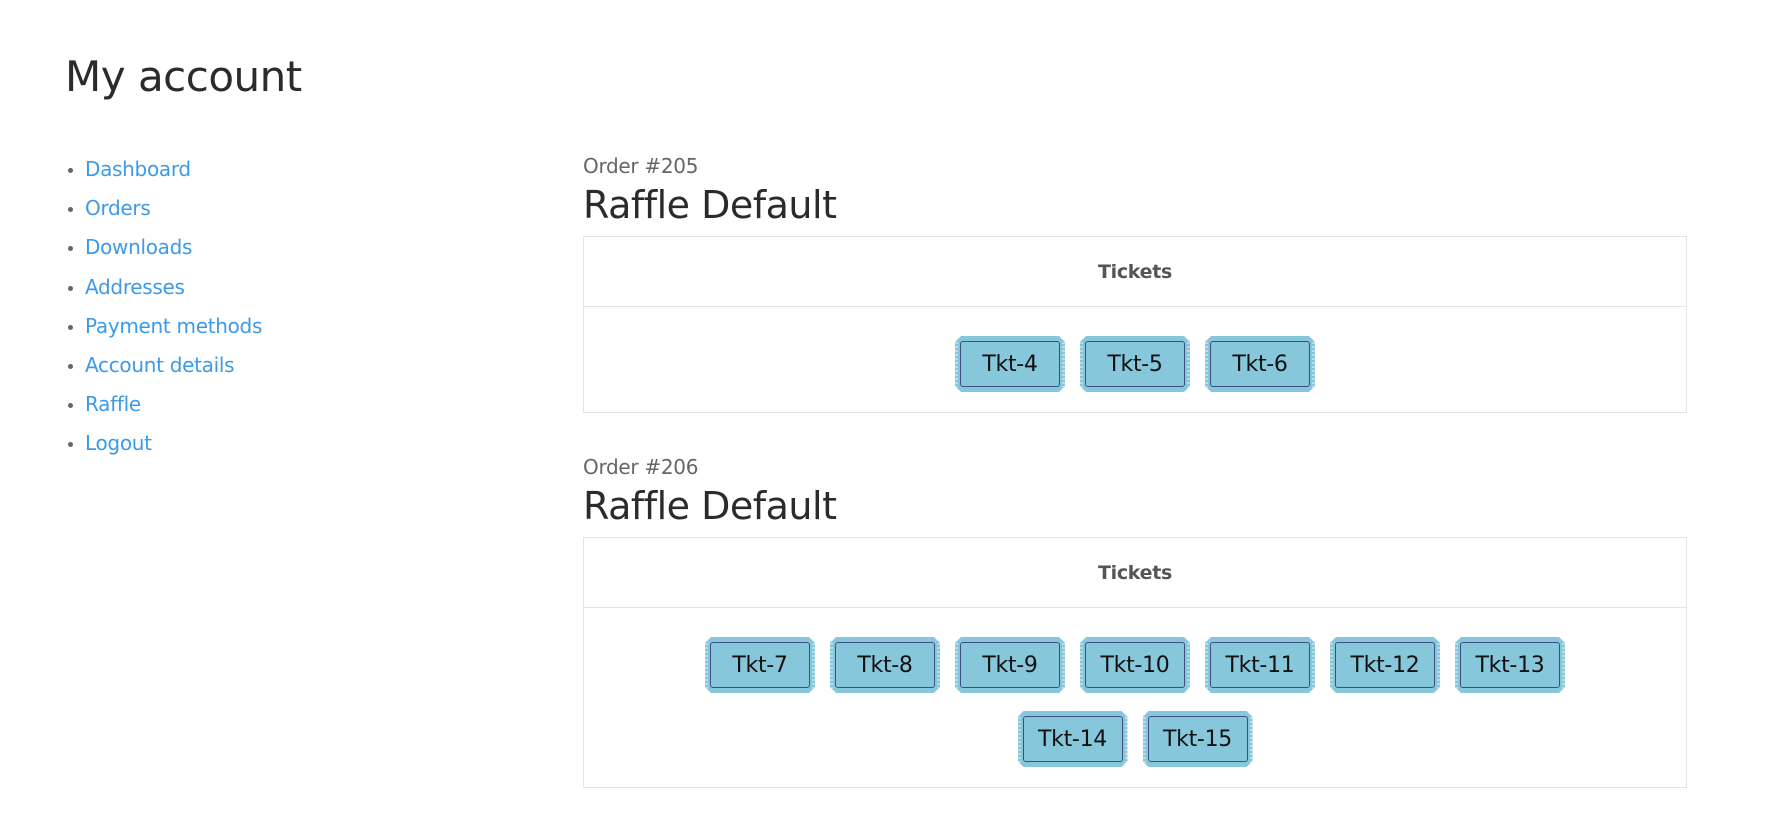 Image resolution: width=1790 pixels, height=828 pixels. I want to click on ticket-label: Tkt-15, so click(1198, 739).